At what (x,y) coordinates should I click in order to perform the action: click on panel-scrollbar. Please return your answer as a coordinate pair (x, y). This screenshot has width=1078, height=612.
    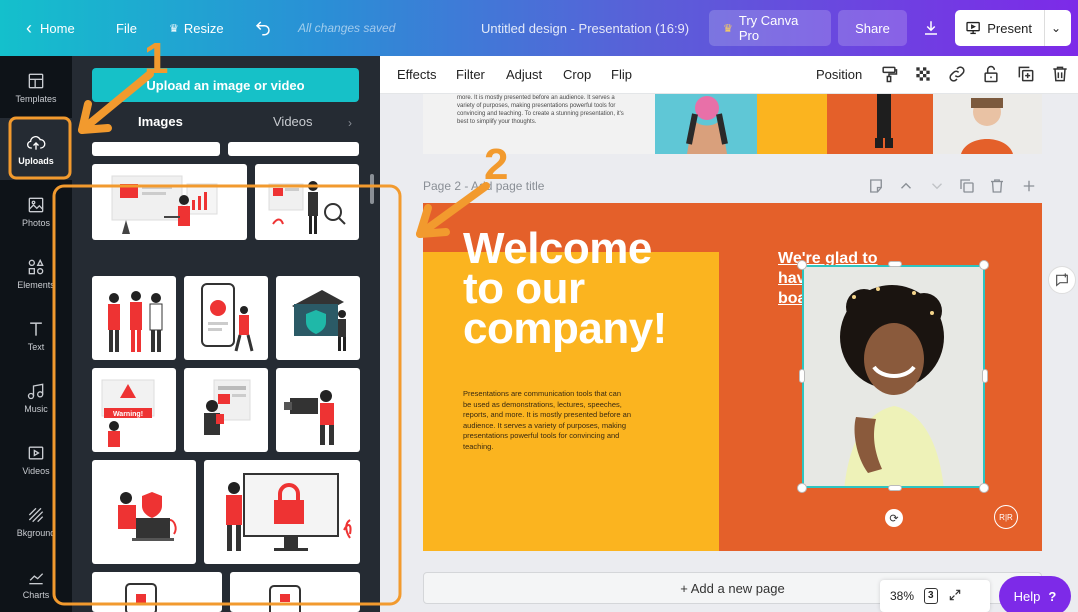
    Looking at the image, I should click on (372, 189).